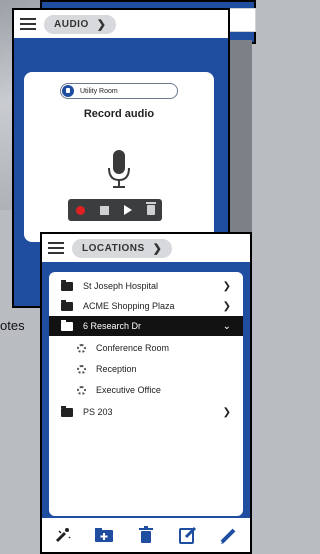 This screenshot has width=320, height=554. I want to click on chevron-down-icon: ⌄, so click(226, 326).